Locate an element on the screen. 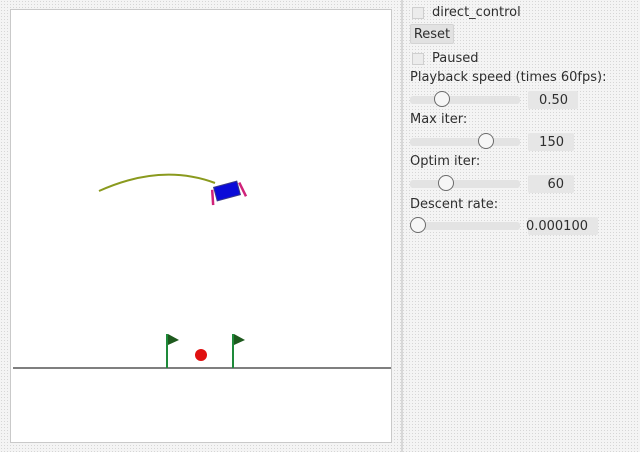  max-iter-slider is located at coordinates (465, 142).